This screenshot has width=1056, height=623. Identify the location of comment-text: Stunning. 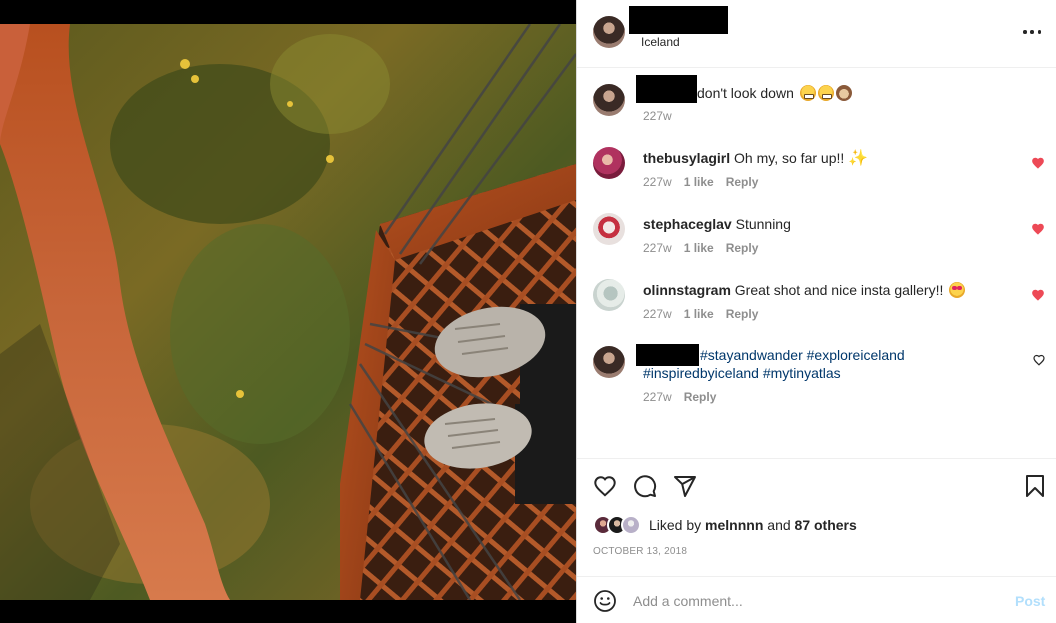
(763, 224).